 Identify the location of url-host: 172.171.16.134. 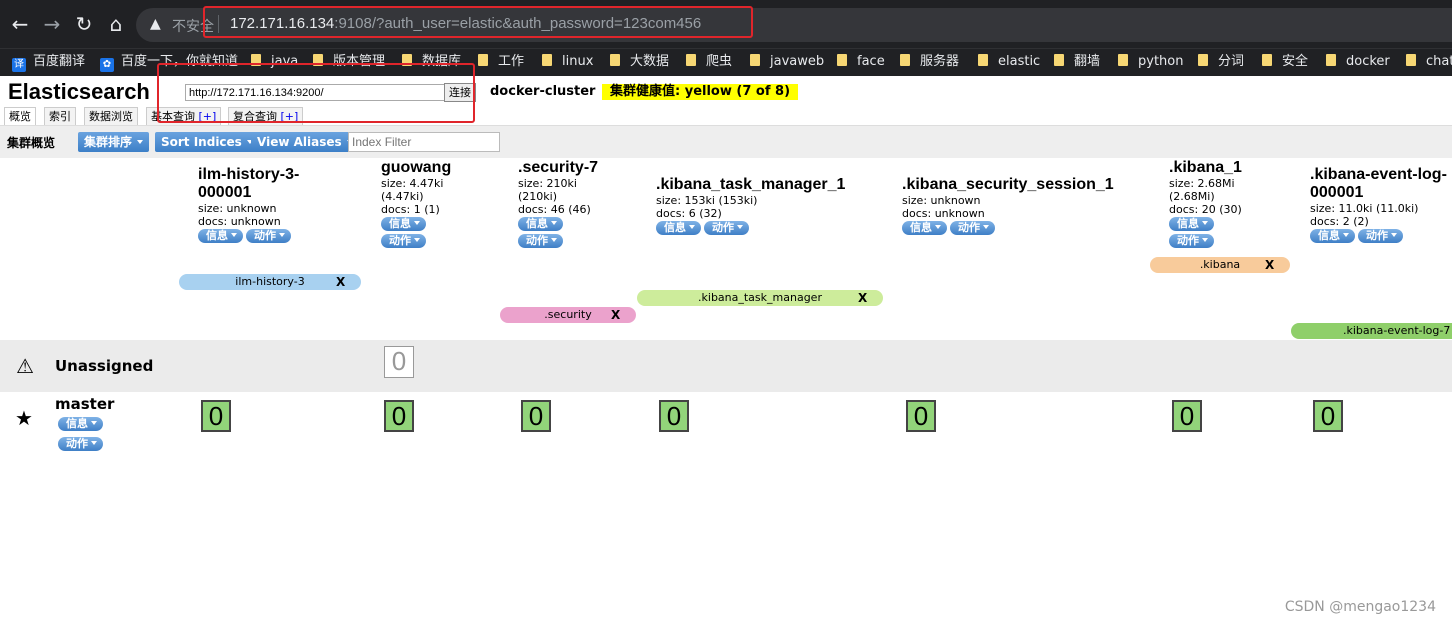
(282, 23).